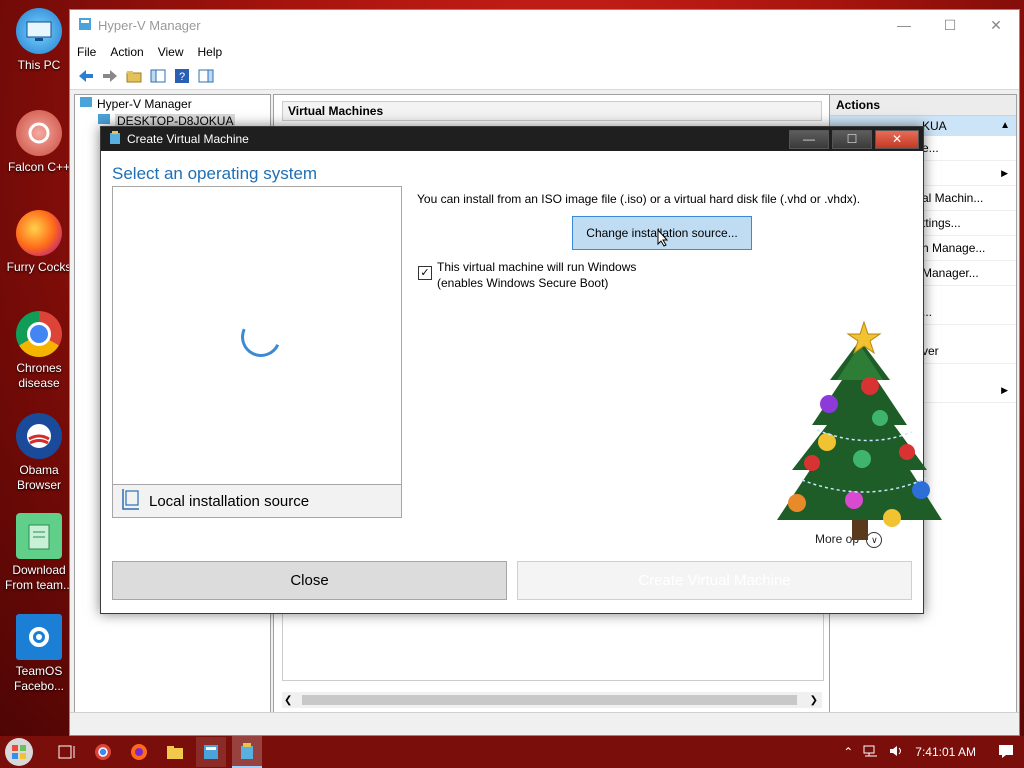  What do you see at coordinates (39, 65) in the screenshot?
I see `desktop-icon-label: This PC` at bounding box center [39, 65].